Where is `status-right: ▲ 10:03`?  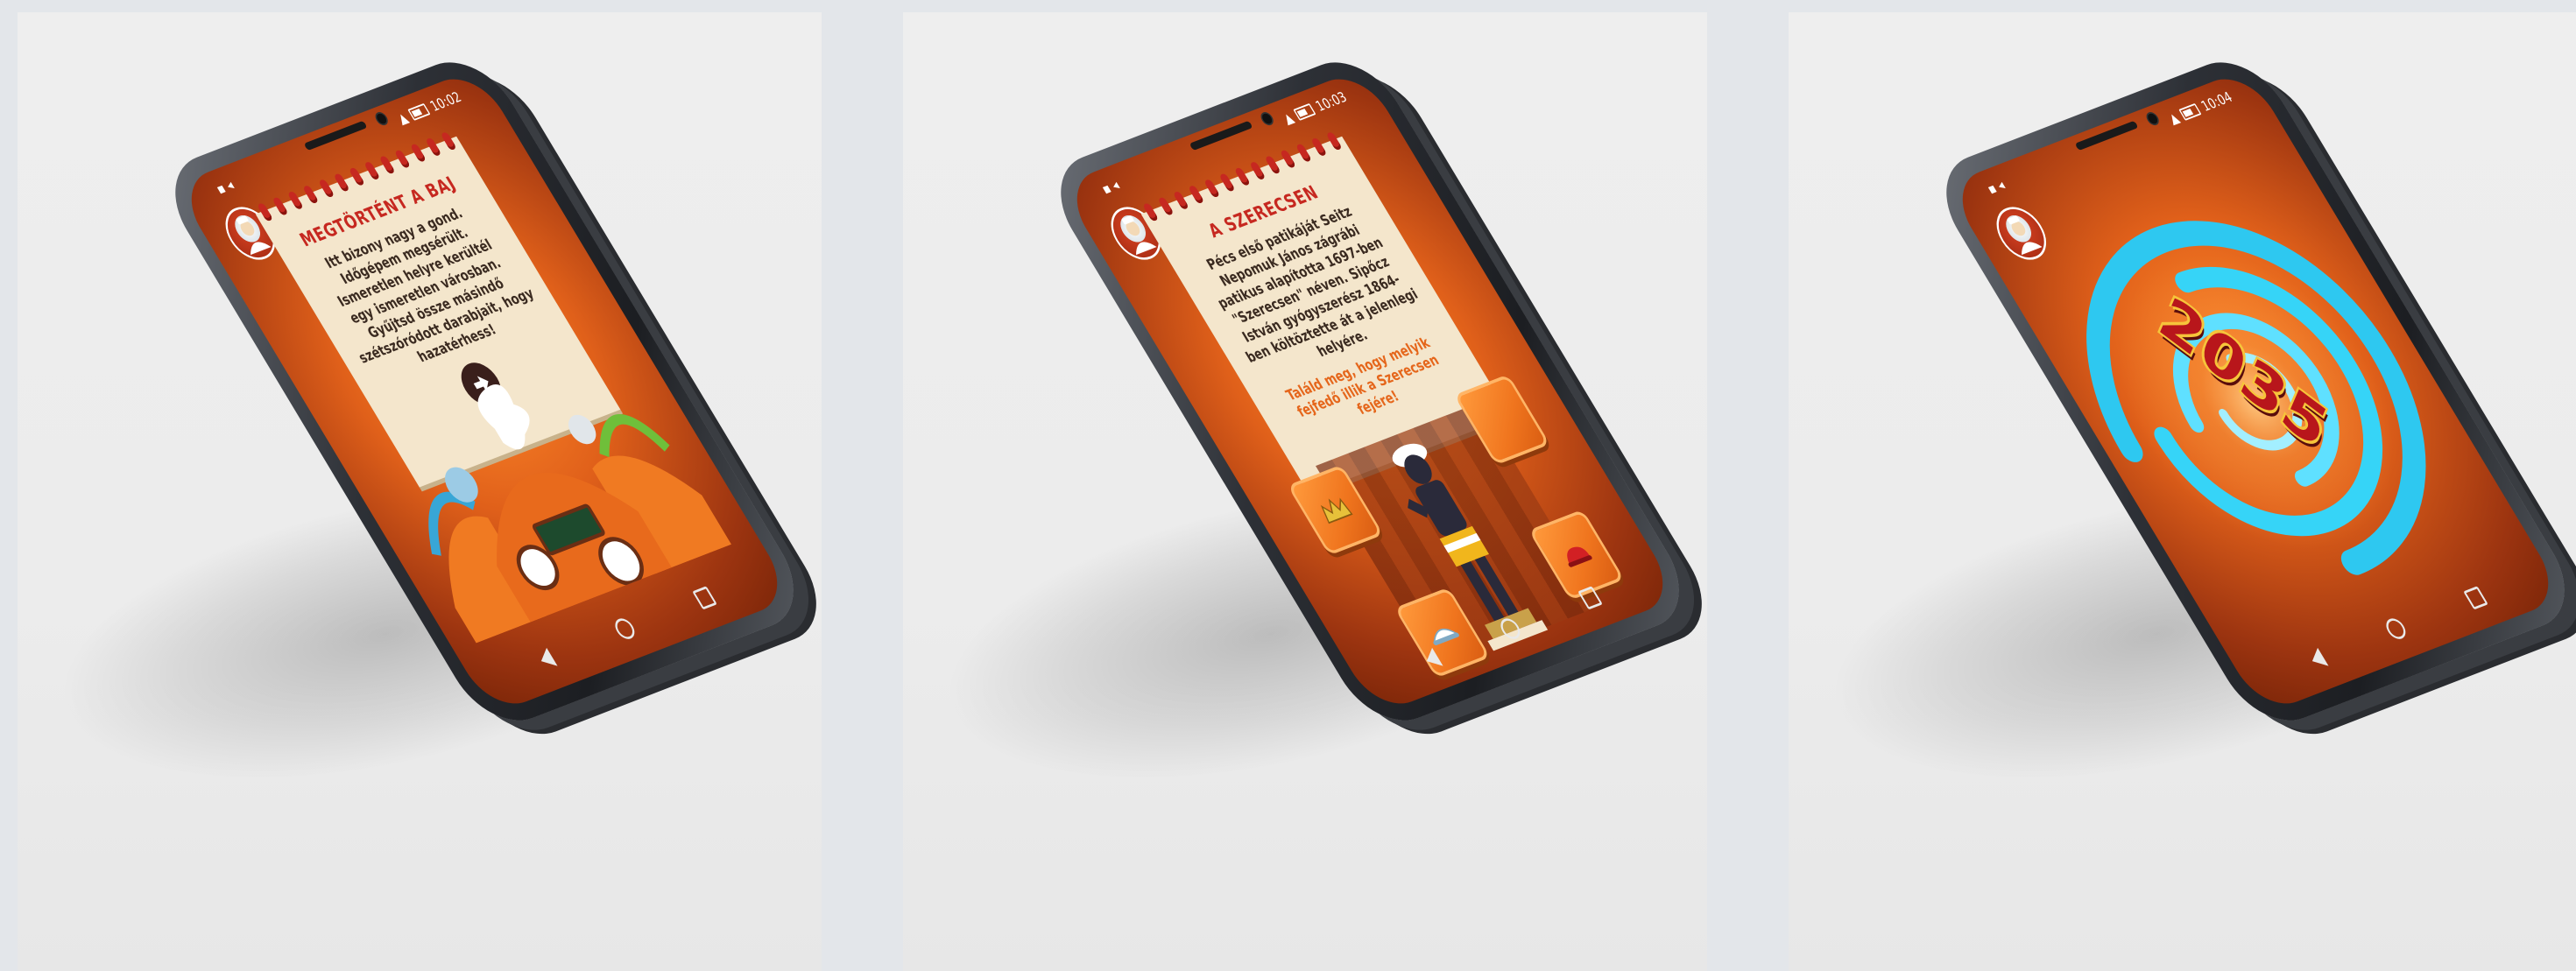
status-right: ▲ 10:03 is located at coordinates (1315, 108).